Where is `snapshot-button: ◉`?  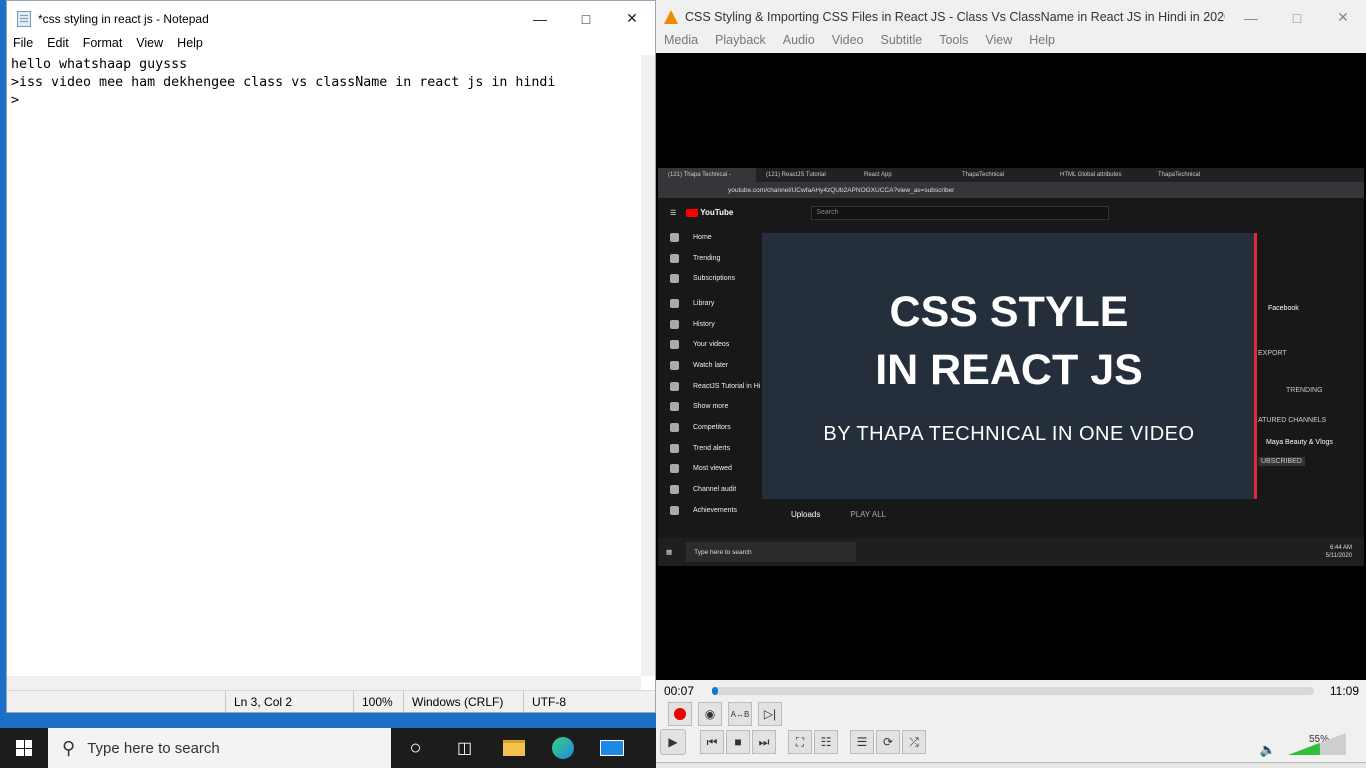
snapshot-button: ◉ is located at coordinates (710, 714).